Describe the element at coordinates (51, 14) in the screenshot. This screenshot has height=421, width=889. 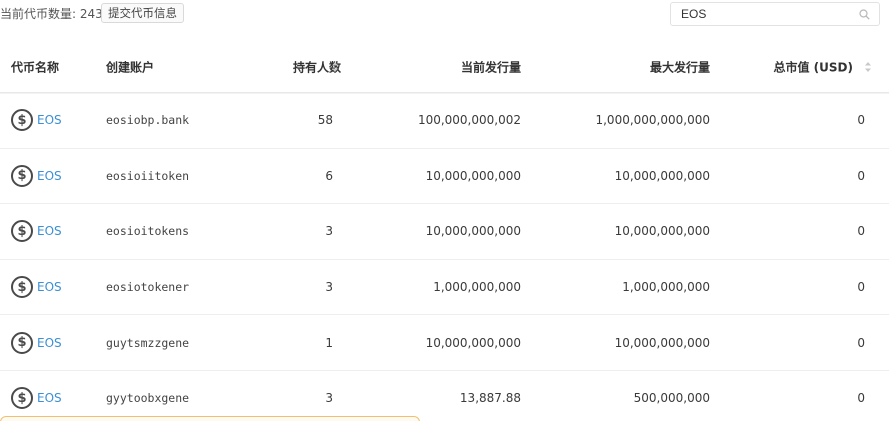
I see `token-count-label: 当前代币数量: 243` at that location.